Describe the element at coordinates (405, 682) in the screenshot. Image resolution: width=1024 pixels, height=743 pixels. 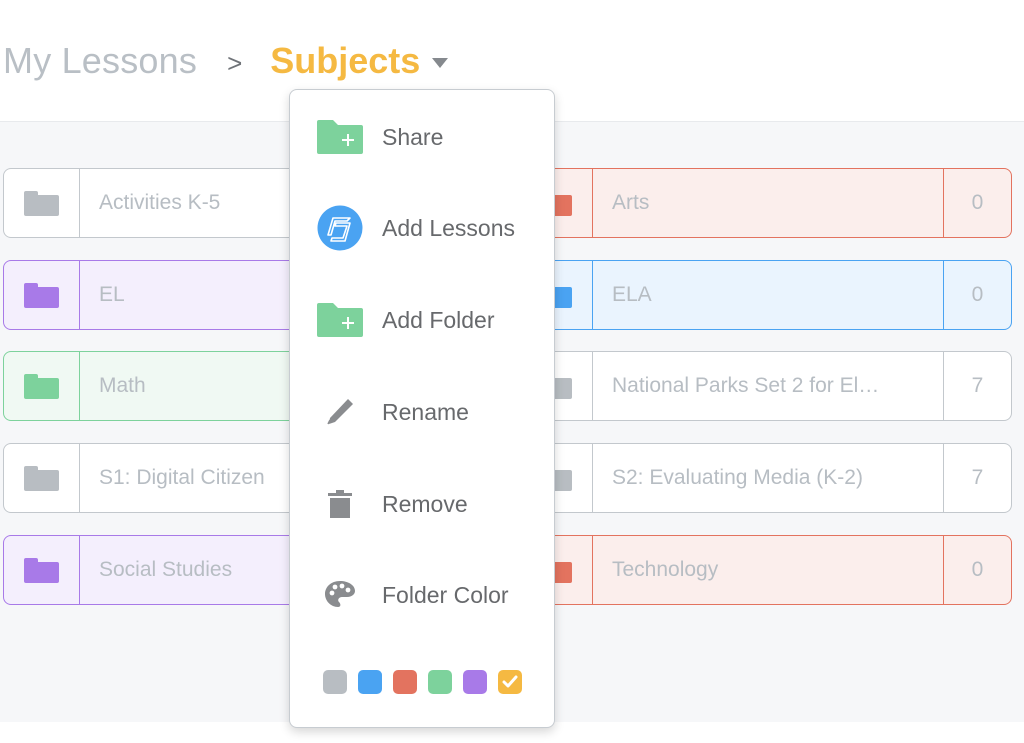
I see `swatch-red` at that location.